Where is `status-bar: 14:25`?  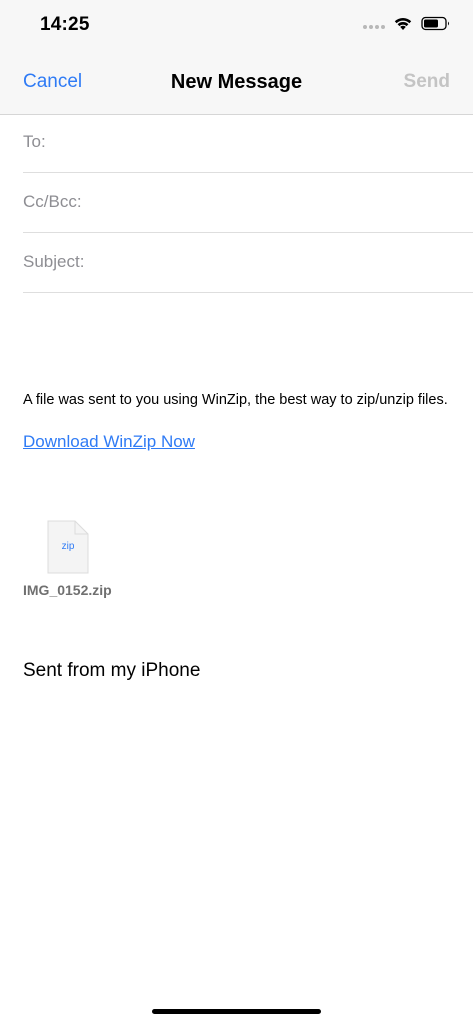
status-bar: 14:25 is located at coordinates (236, 26).